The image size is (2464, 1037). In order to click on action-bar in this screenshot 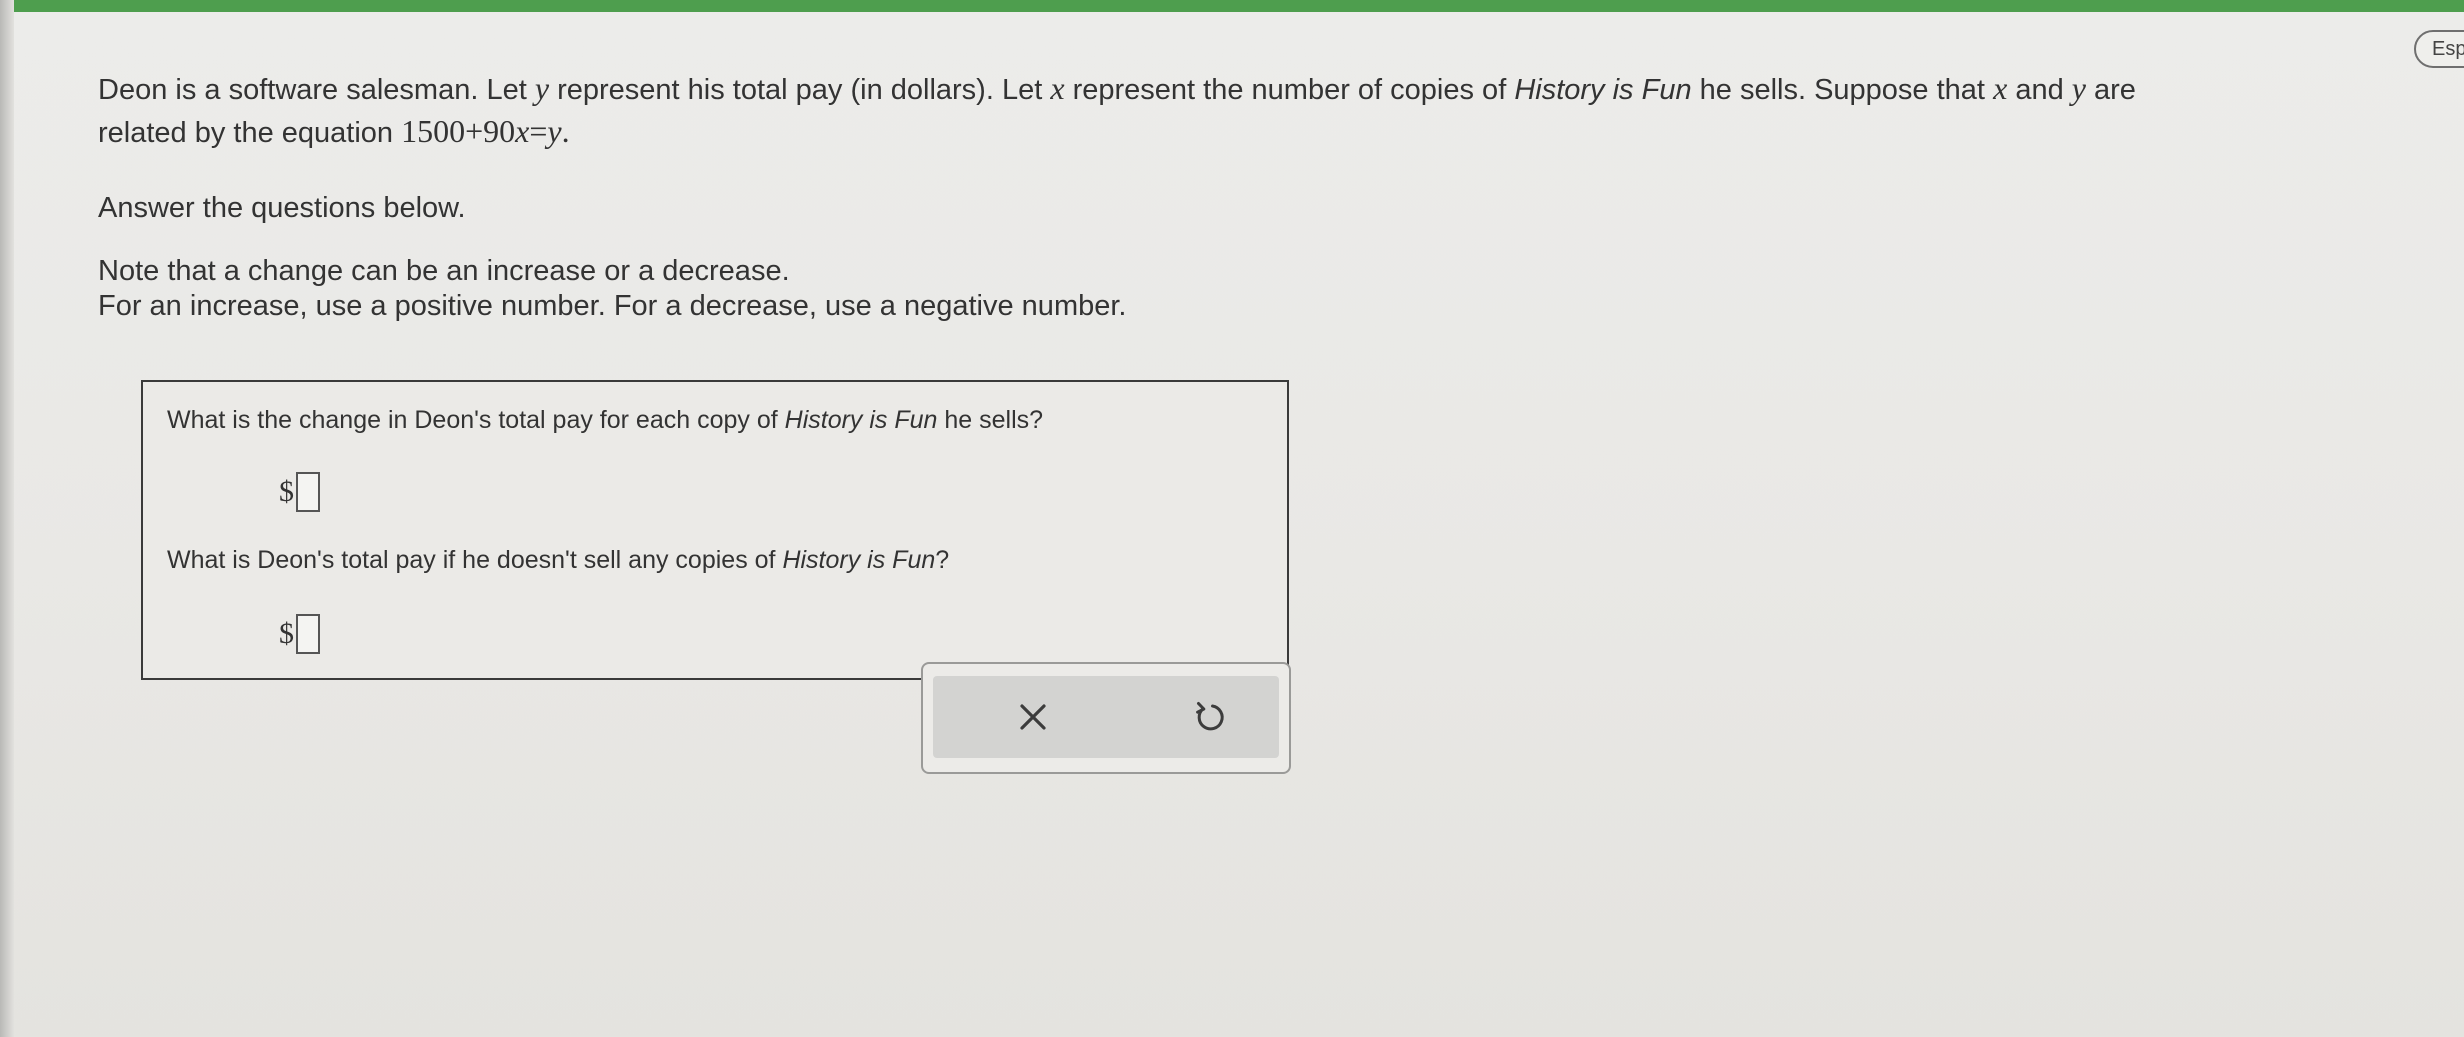, I will do `click(1106, 717)`.